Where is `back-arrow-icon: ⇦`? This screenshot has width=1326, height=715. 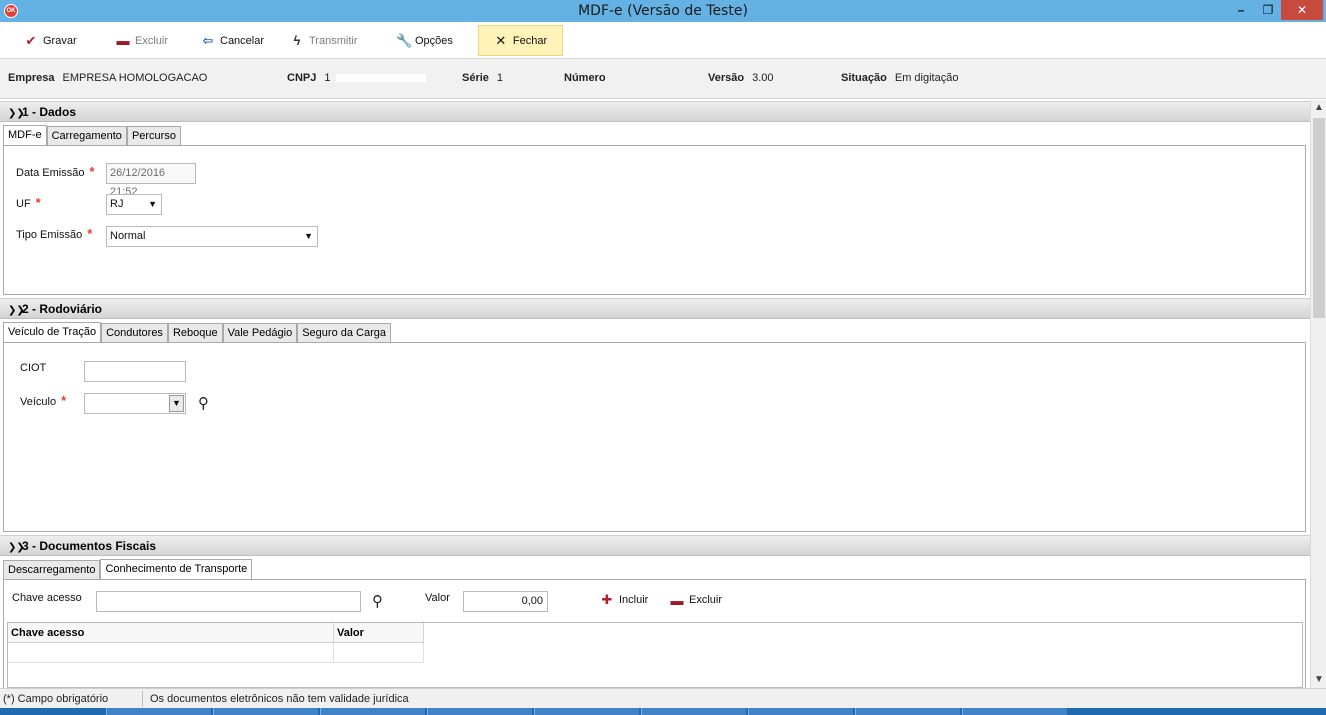
back-arrow-icon: ⇦ is located at coordinates (208, 40).